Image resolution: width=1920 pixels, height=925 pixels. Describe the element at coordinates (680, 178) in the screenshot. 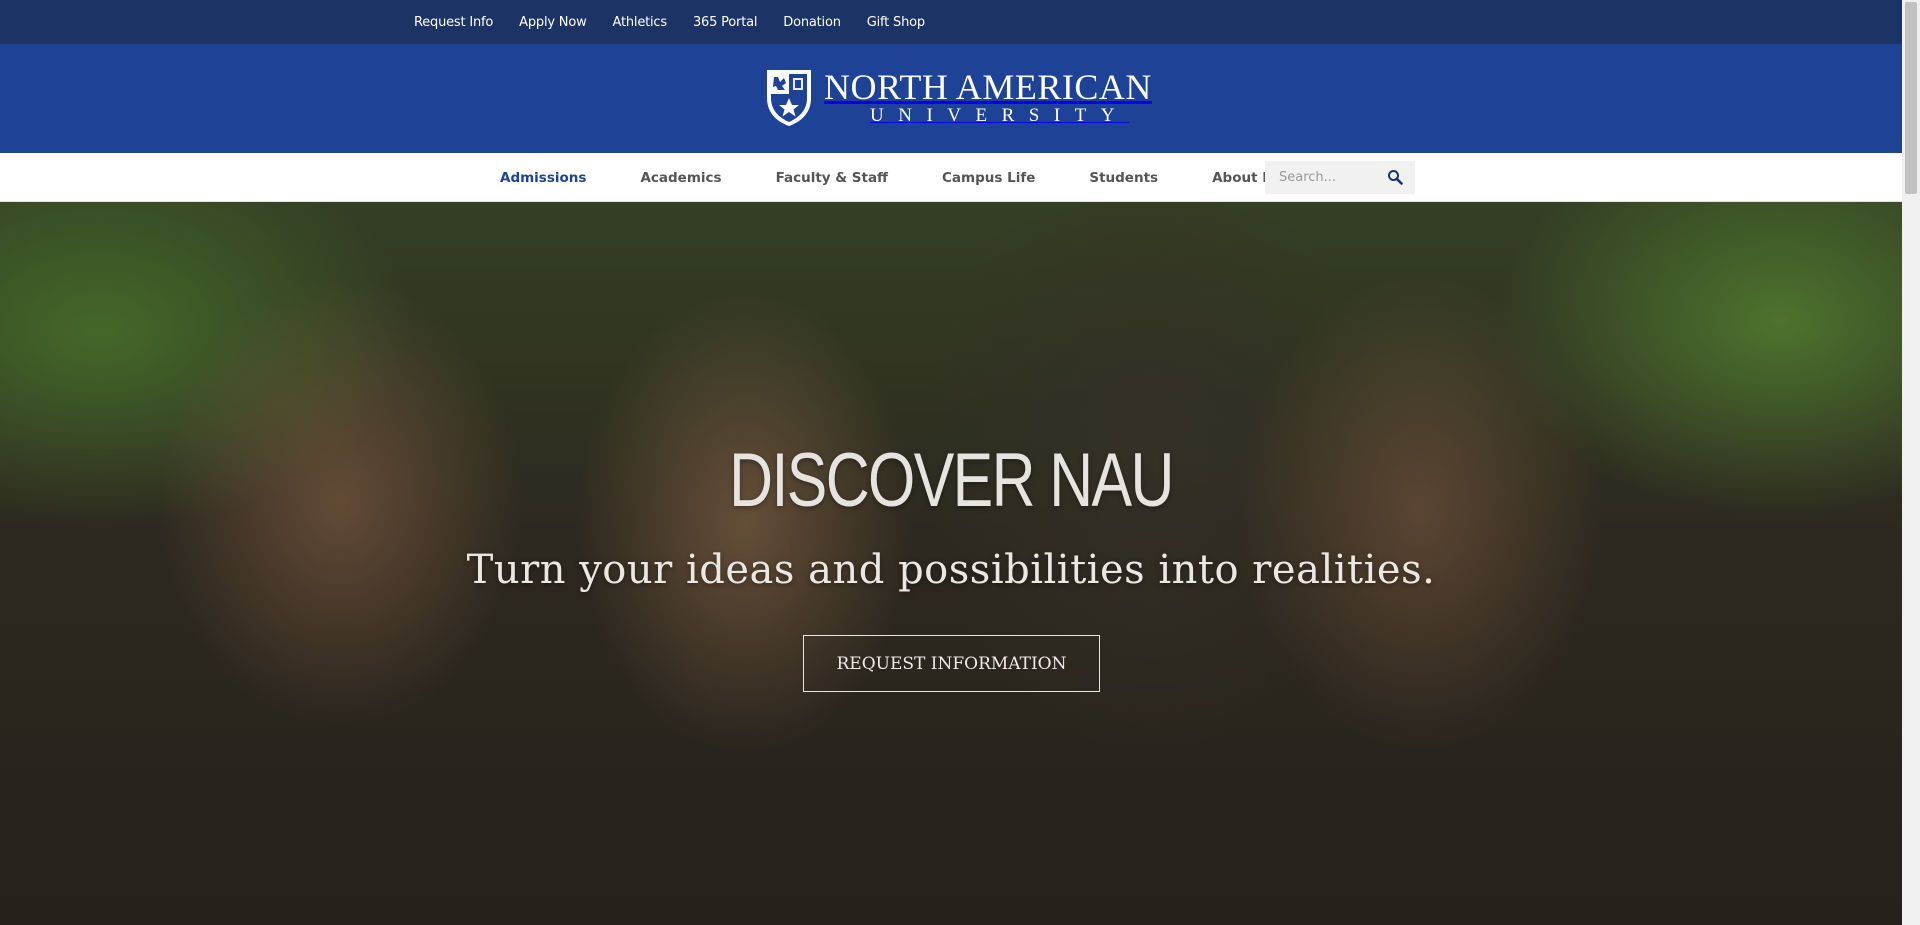

I see `nav-item-academics: Academics` at that location.